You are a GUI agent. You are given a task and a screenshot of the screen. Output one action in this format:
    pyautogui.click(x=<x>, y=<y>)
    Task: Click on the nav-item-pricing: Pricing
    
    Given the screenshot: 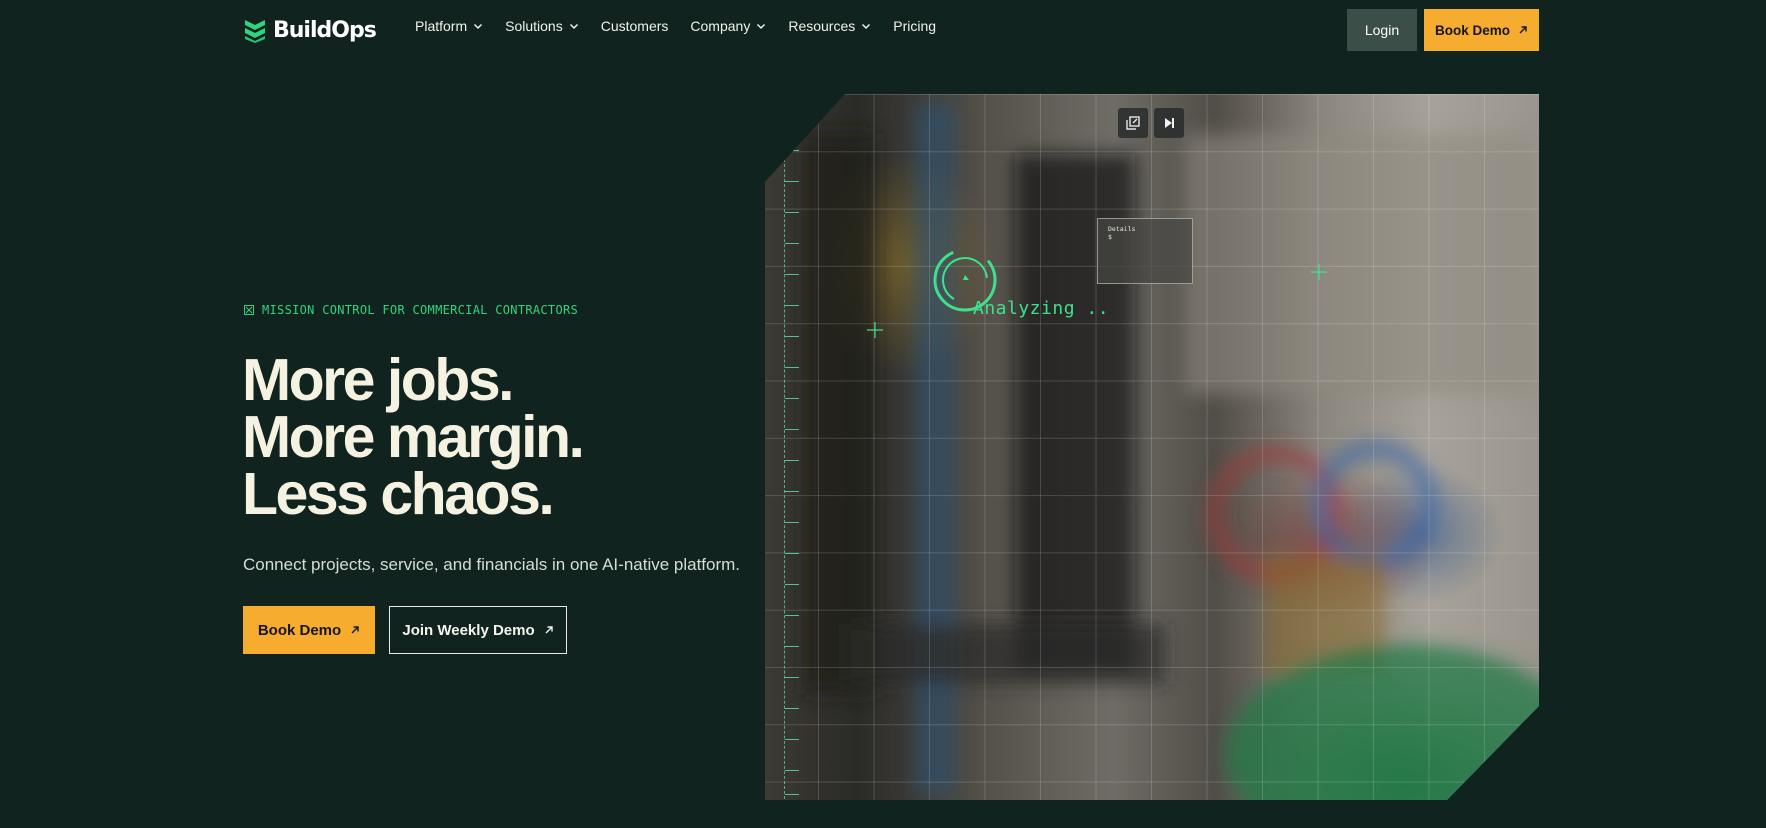 What is the action you would take?
    pyautogui.click(x=914, y=26)
    